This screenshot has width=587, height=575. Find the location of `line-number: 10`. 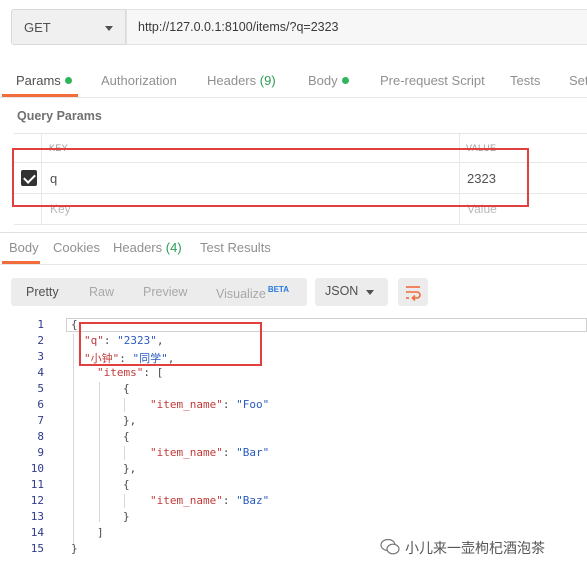

line-number: 10 is located at coordinates (37, 468).